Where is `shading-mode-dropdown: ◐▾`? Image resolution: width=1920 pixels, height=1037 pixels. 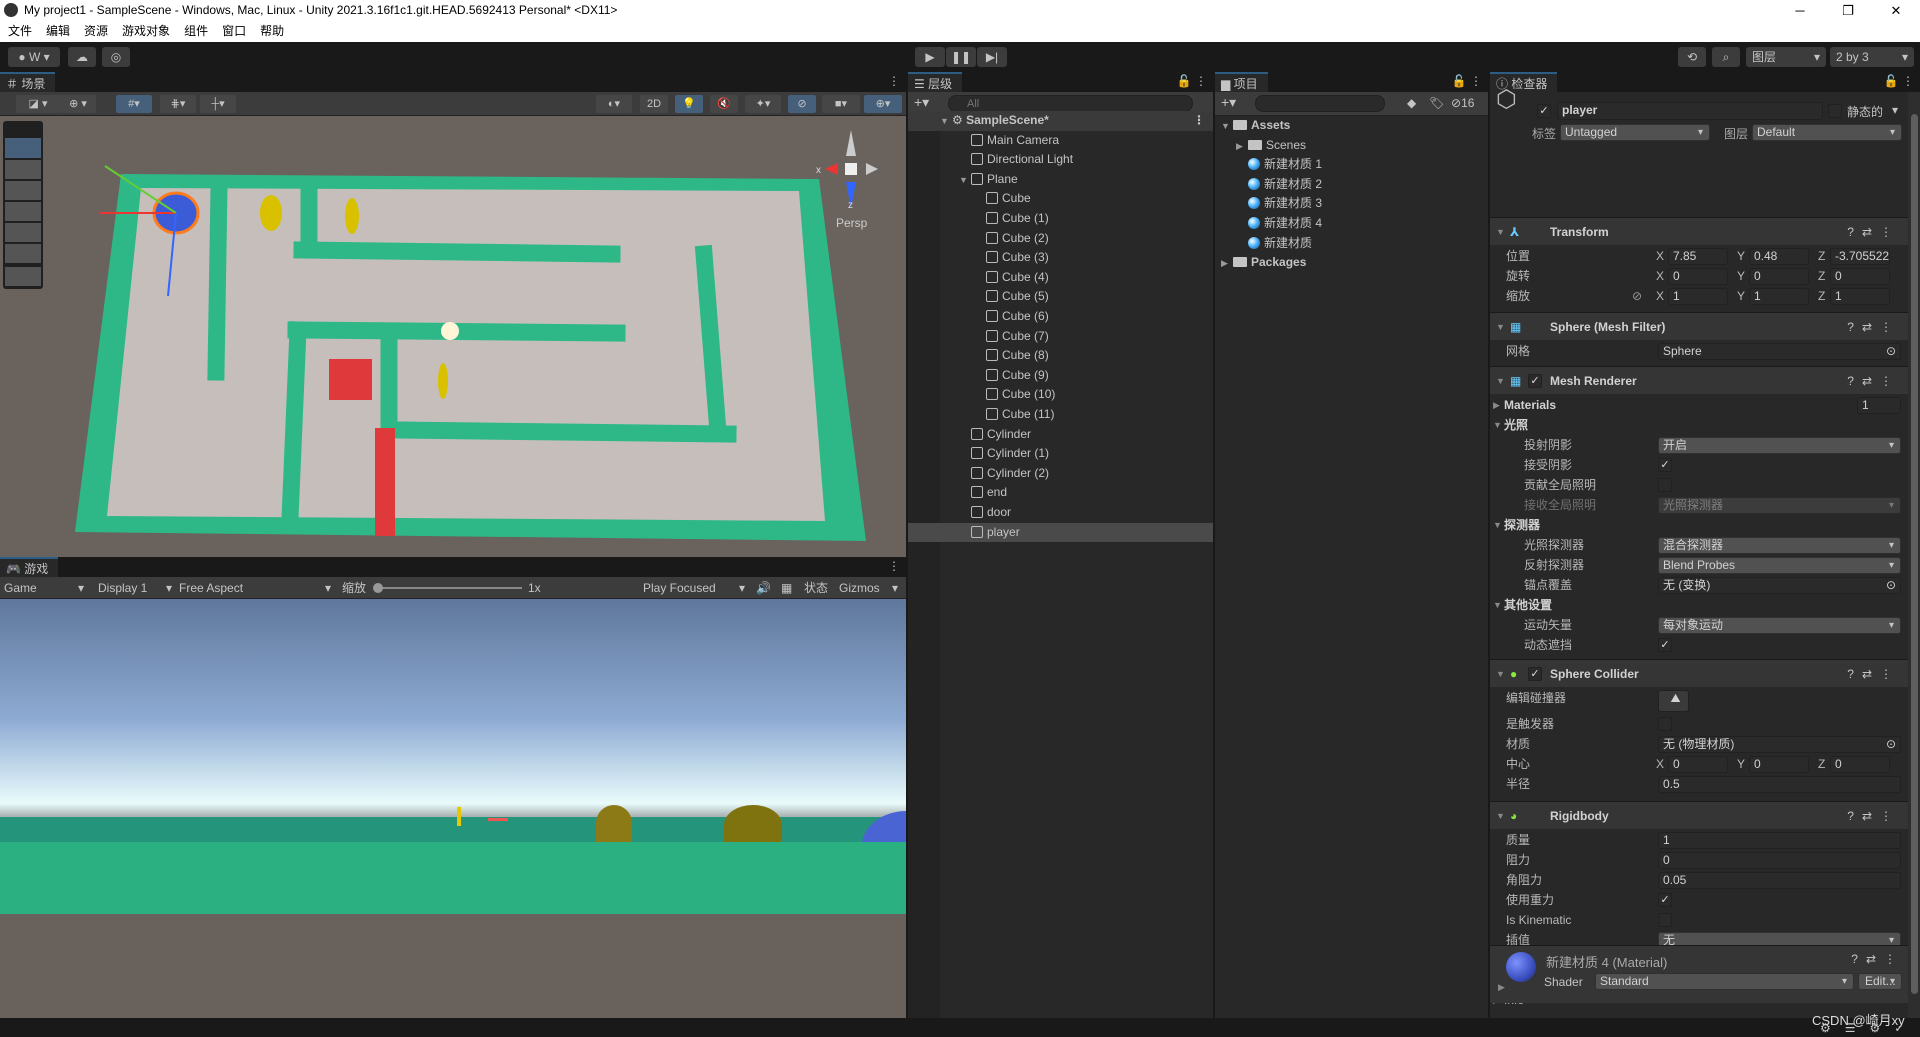
shading-mode-dropdown: ◐▾ is located at coordinates (614, 104).